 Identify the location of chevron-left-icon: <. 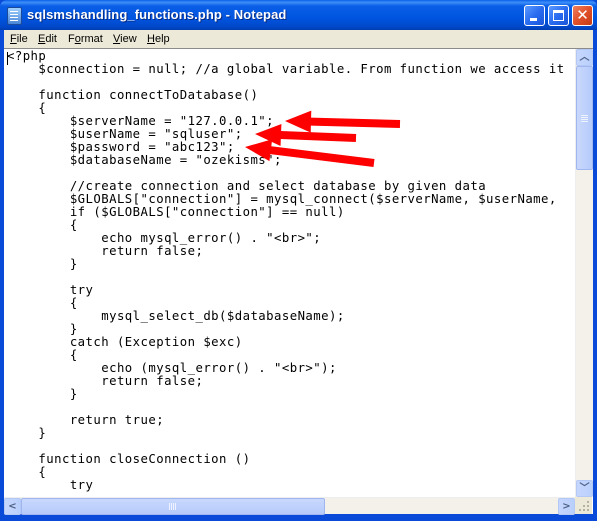
(12, 506).